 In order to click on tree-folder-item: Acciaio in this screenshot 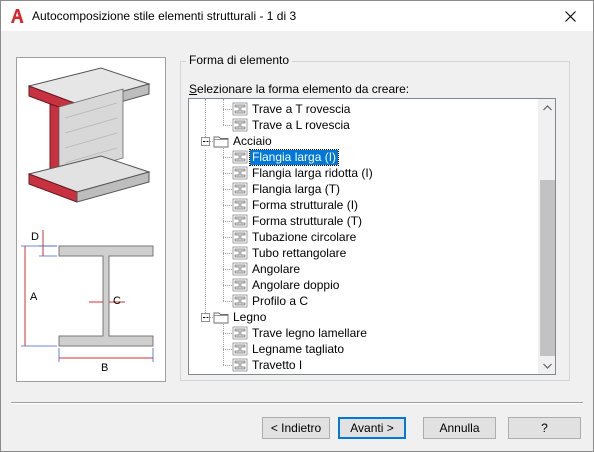, I will do `click(243, 141)`.